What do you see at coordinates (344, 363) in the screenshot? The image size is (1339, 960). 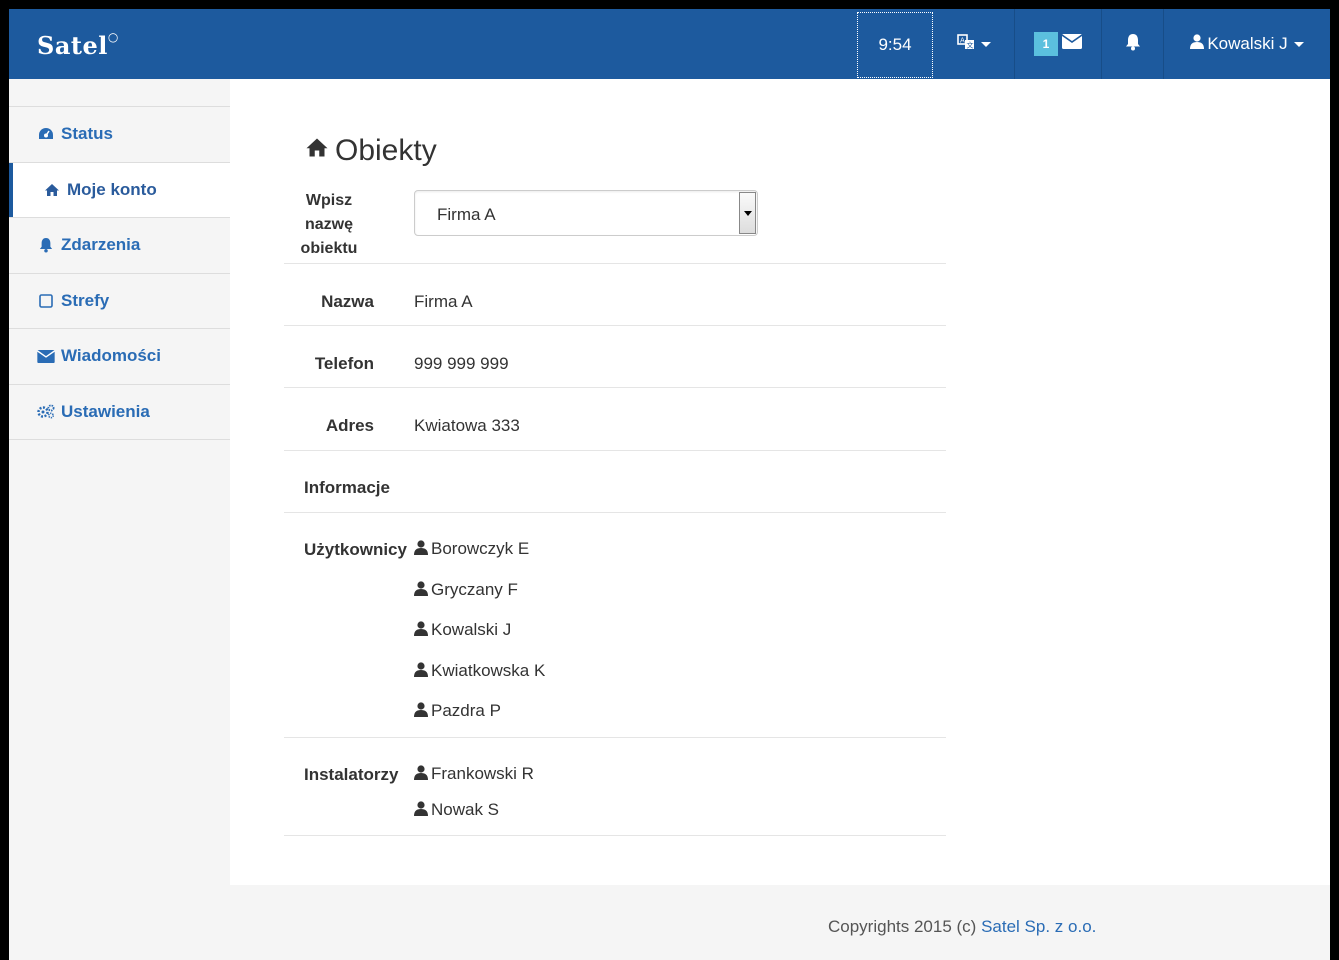 I see `phone-label: Telefon` at bounding box center [344, 363].